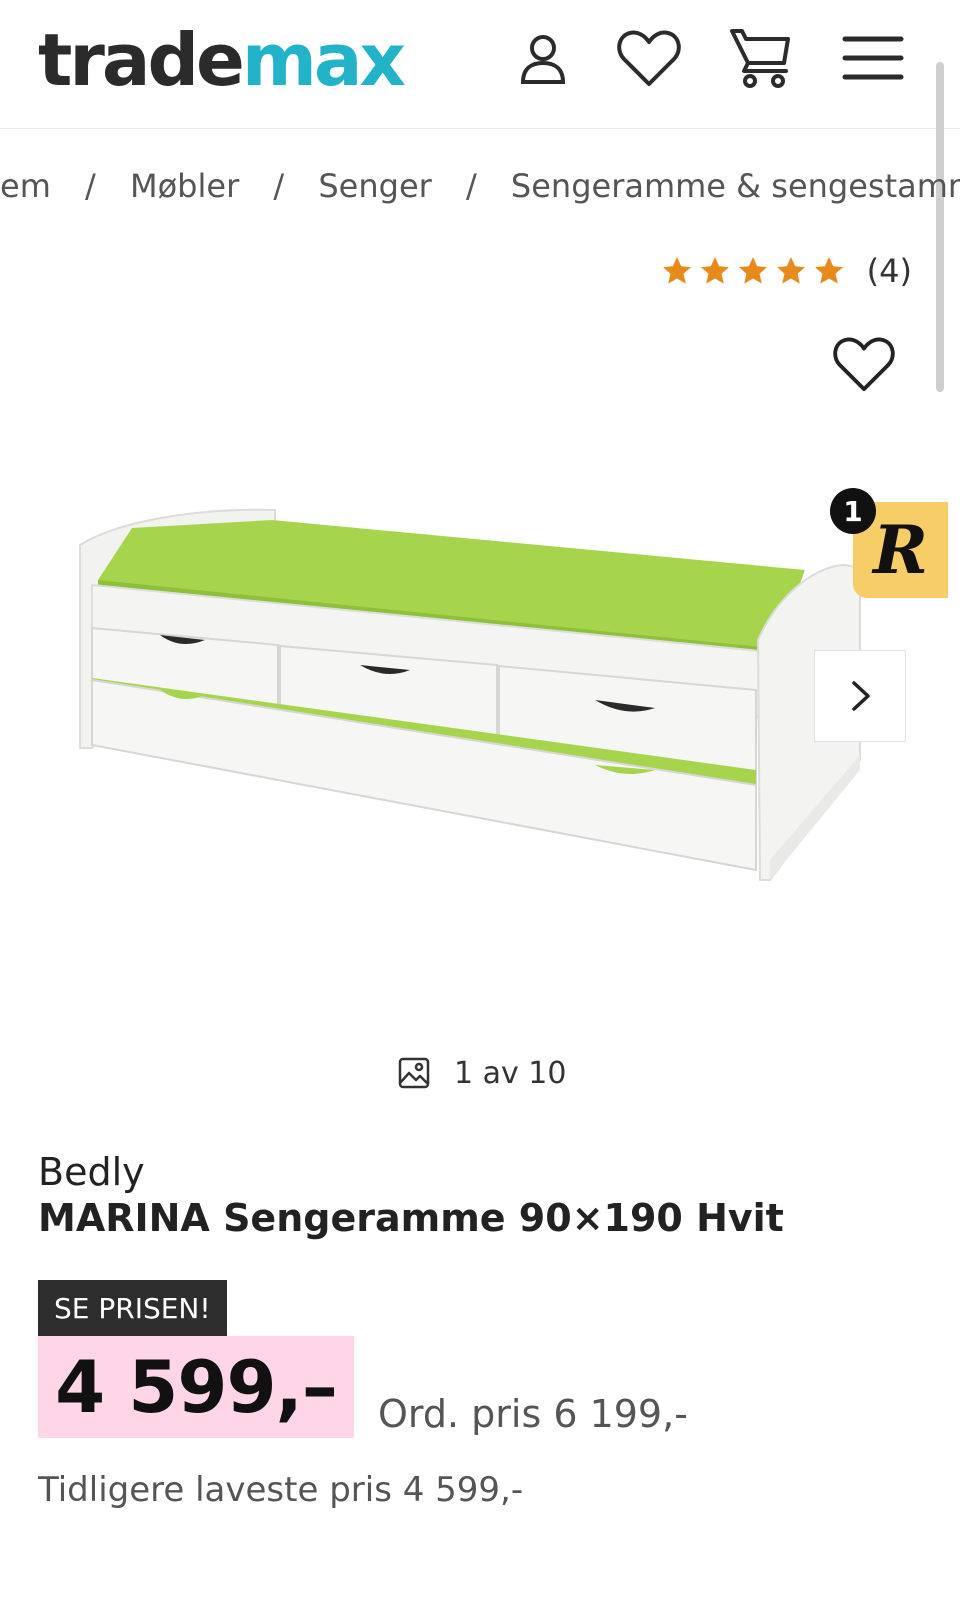 This screenshot has width=960, height=1600. What do you see at coordinates (735, 186) in the screenshot?
I see `breadcrumb-item-sengeramme: Sengeramme & sengestamme` at bounding box center [735, 186].